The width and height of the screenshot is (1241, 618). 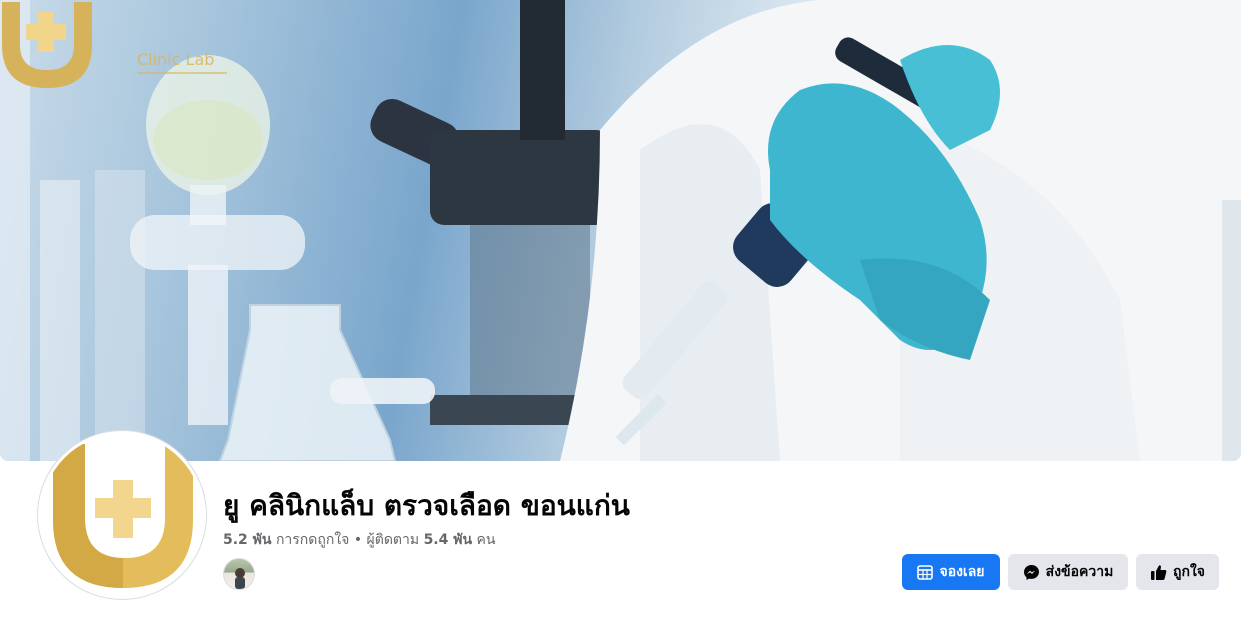 I want to click on book-now-label: จองเลย, so click(x=962, y=572).